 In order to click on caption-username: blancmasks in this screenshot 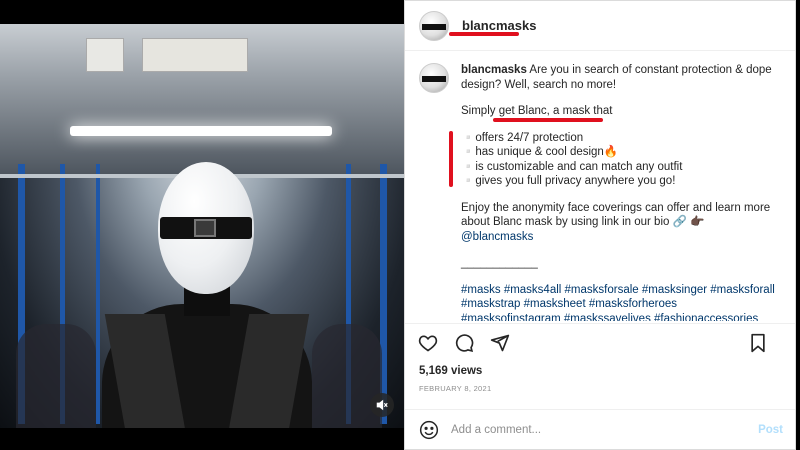, I will do `click(494, 70)`.